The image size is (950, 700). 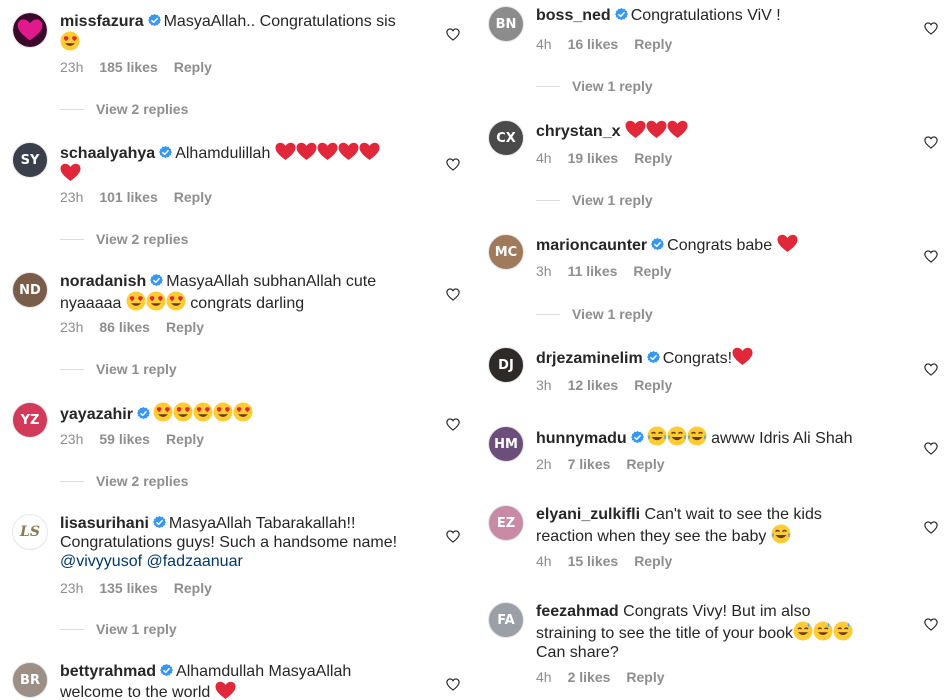 What do you see at coordinates (96, 414) in the screenshot?
I see `comment-username: yayazahir` at bounding box center [96, 414].